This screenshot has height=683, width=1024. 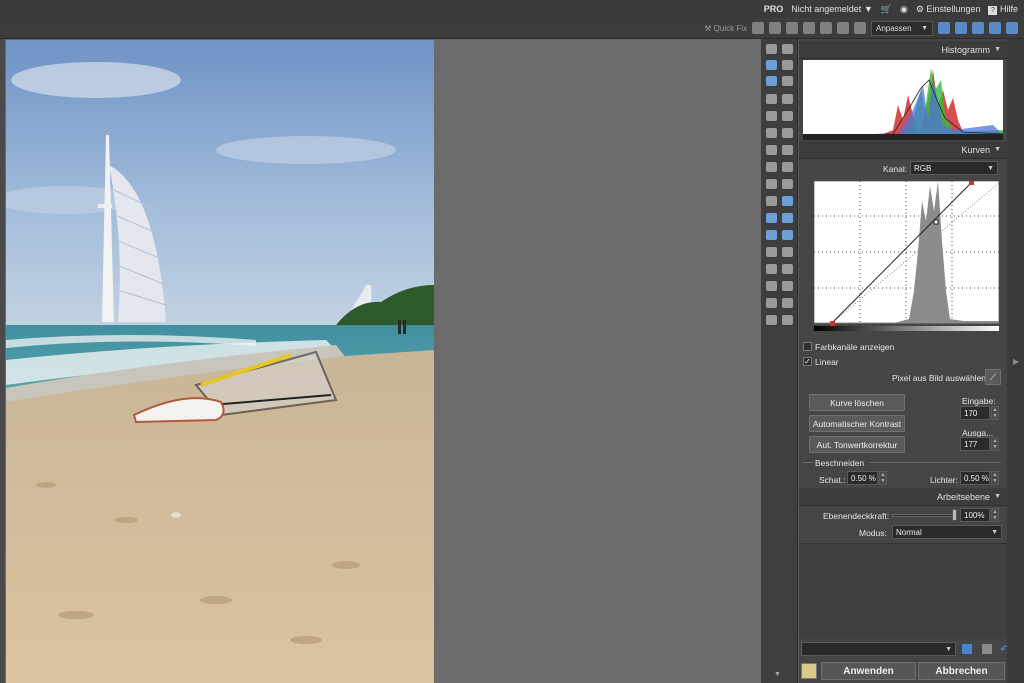 What do you see at coordinates (725, 28) in the screenshot?
I see `quickfix-button: ⚒ Quick Fix` at bounding box center [725, 28].